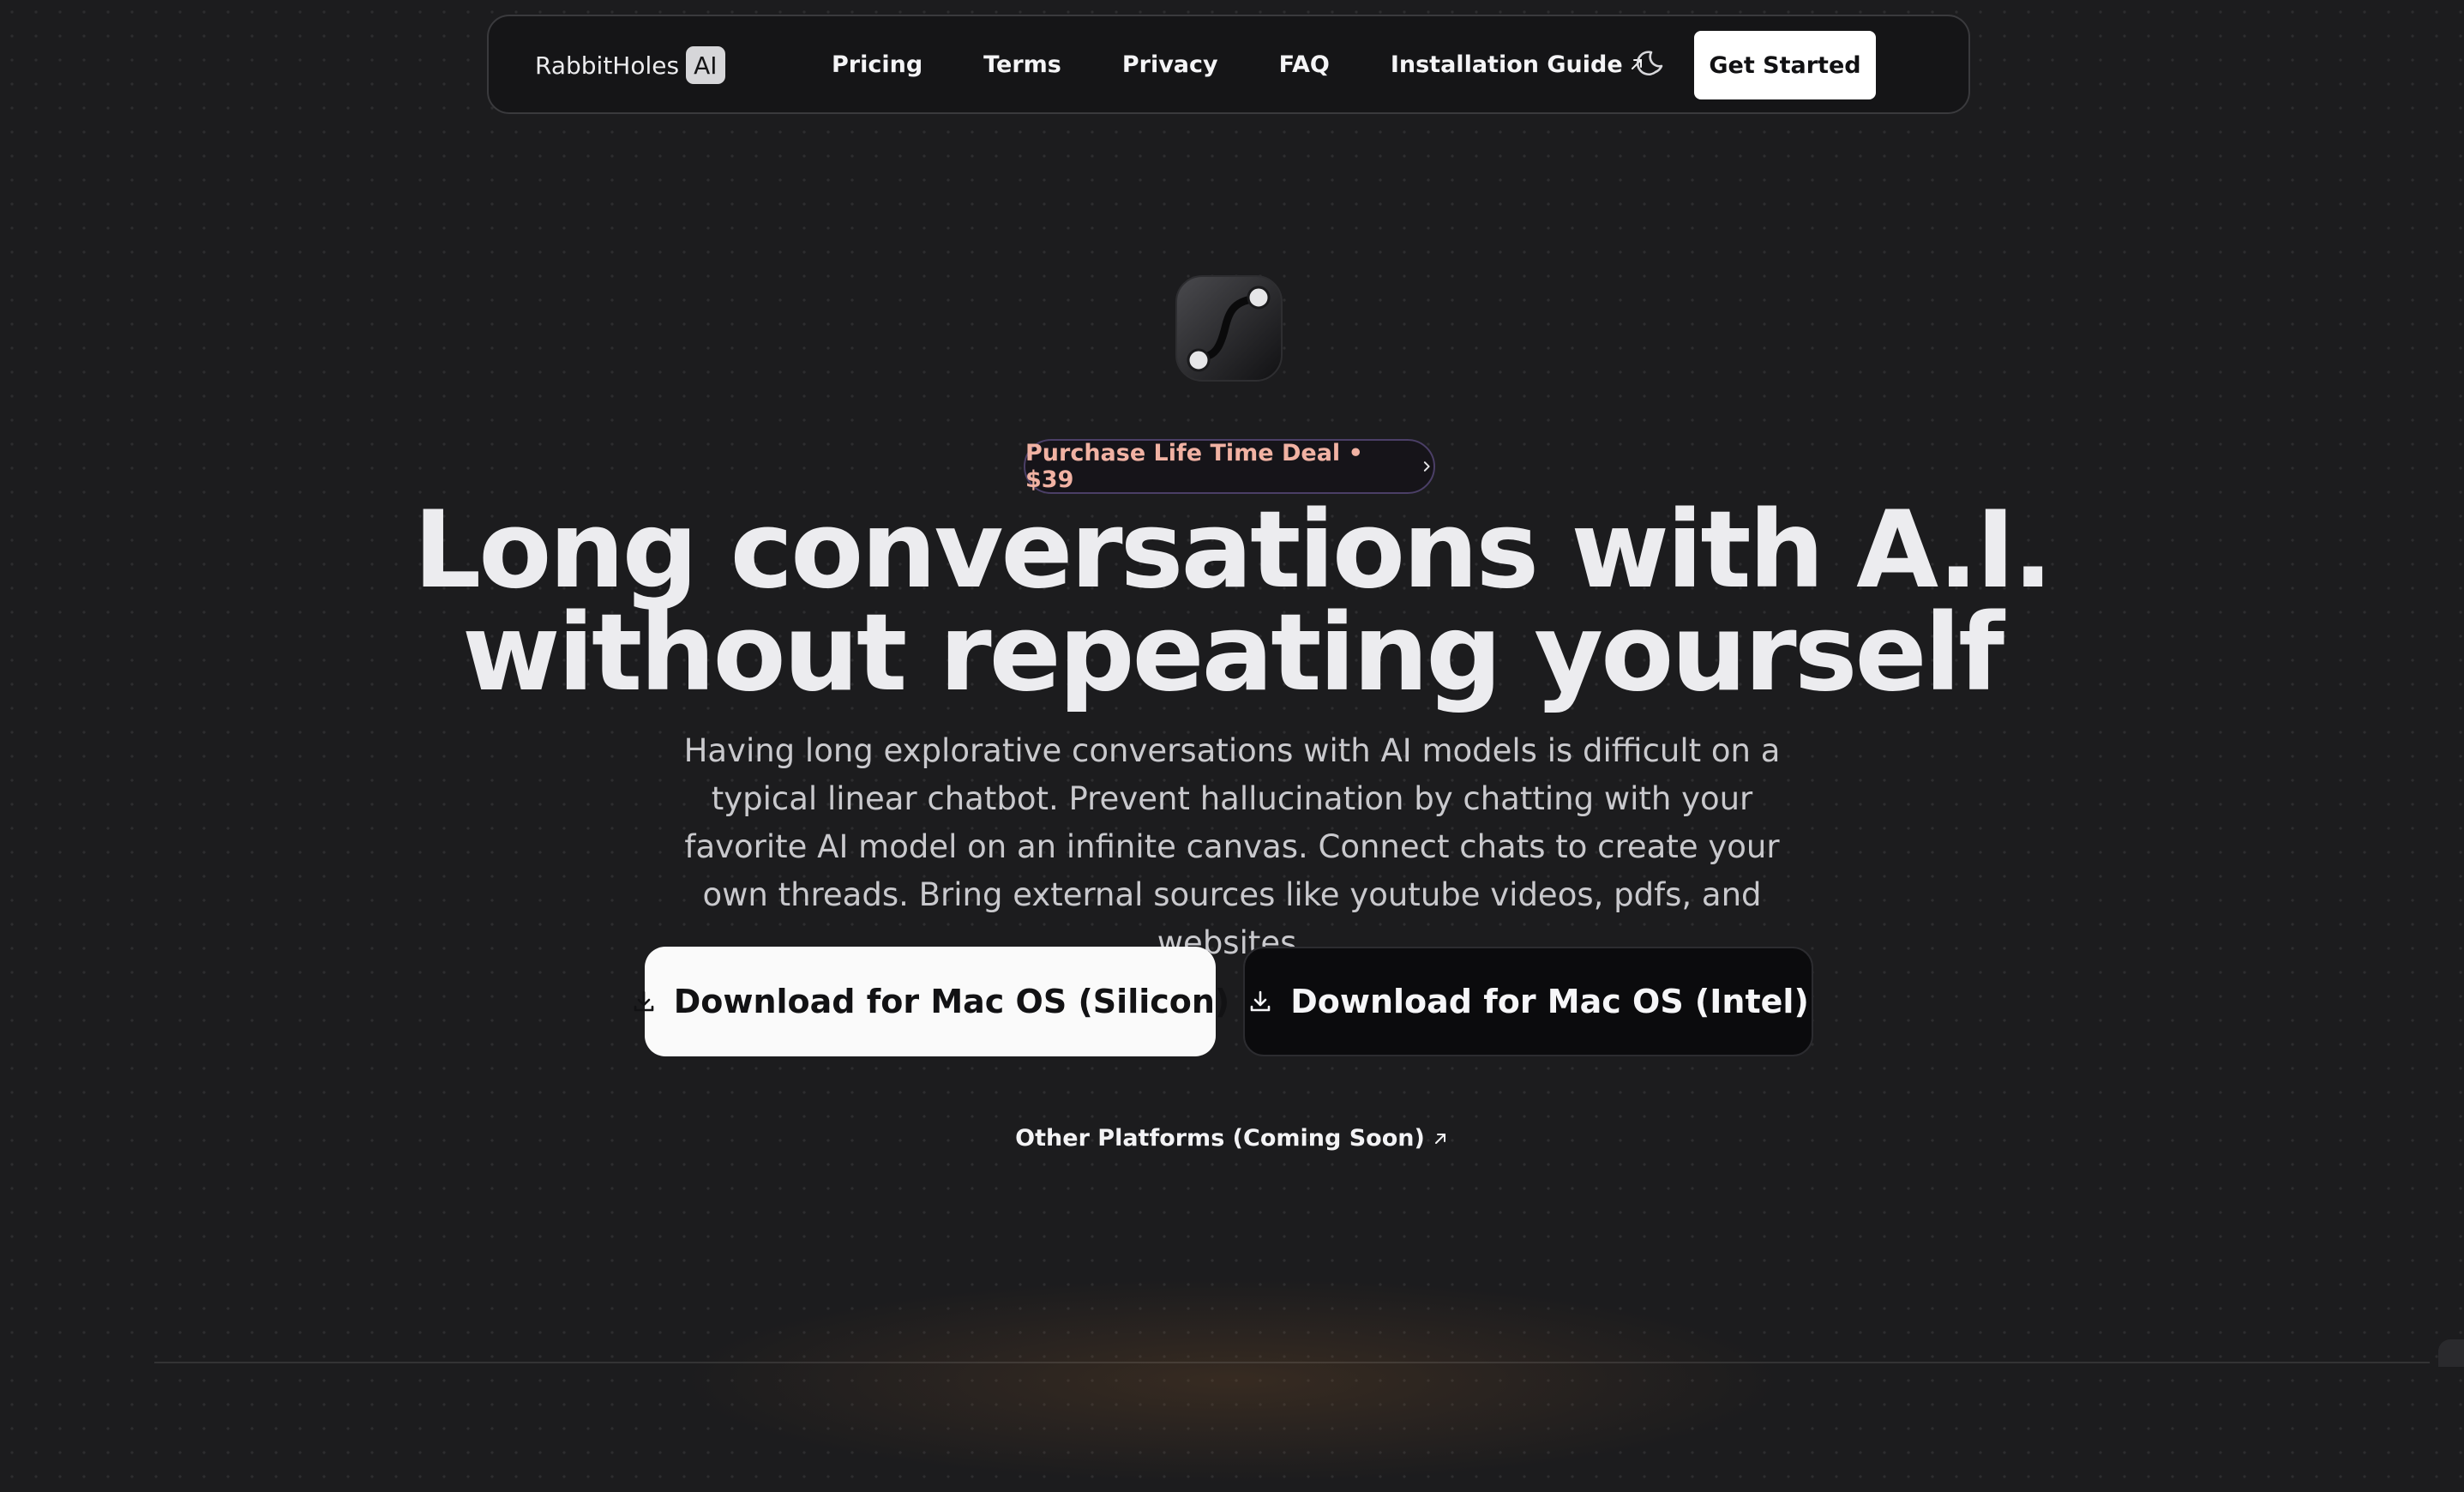 The height and width of the screenshot is (1492, 2464). Describe the element at coordinates (1233, 550) in the screenshot. I see `hero-headline-line-1: Long conversations with A.I.` at that location.